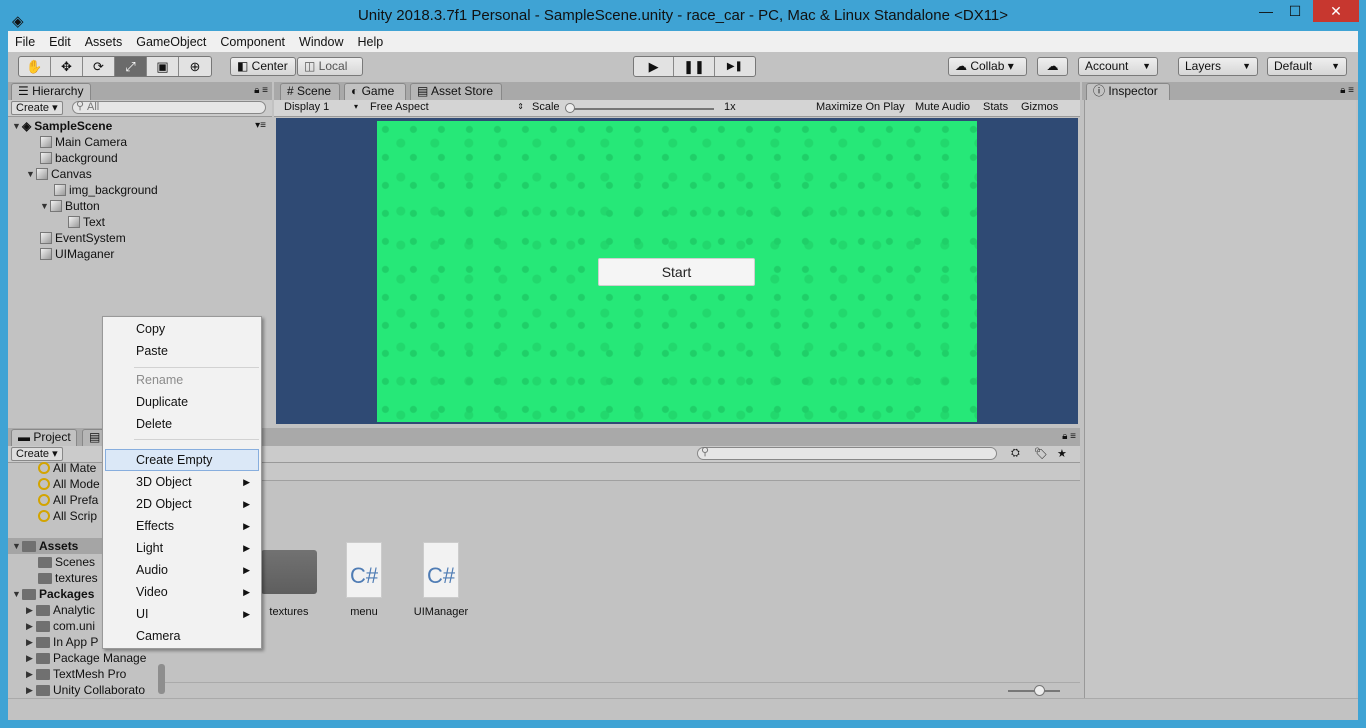 This screenshot has height=728, width=1366. Describe the element at coordinates (70, 206) in the screenshot. I see `hierarchy-item: ▼ Button` at that location.